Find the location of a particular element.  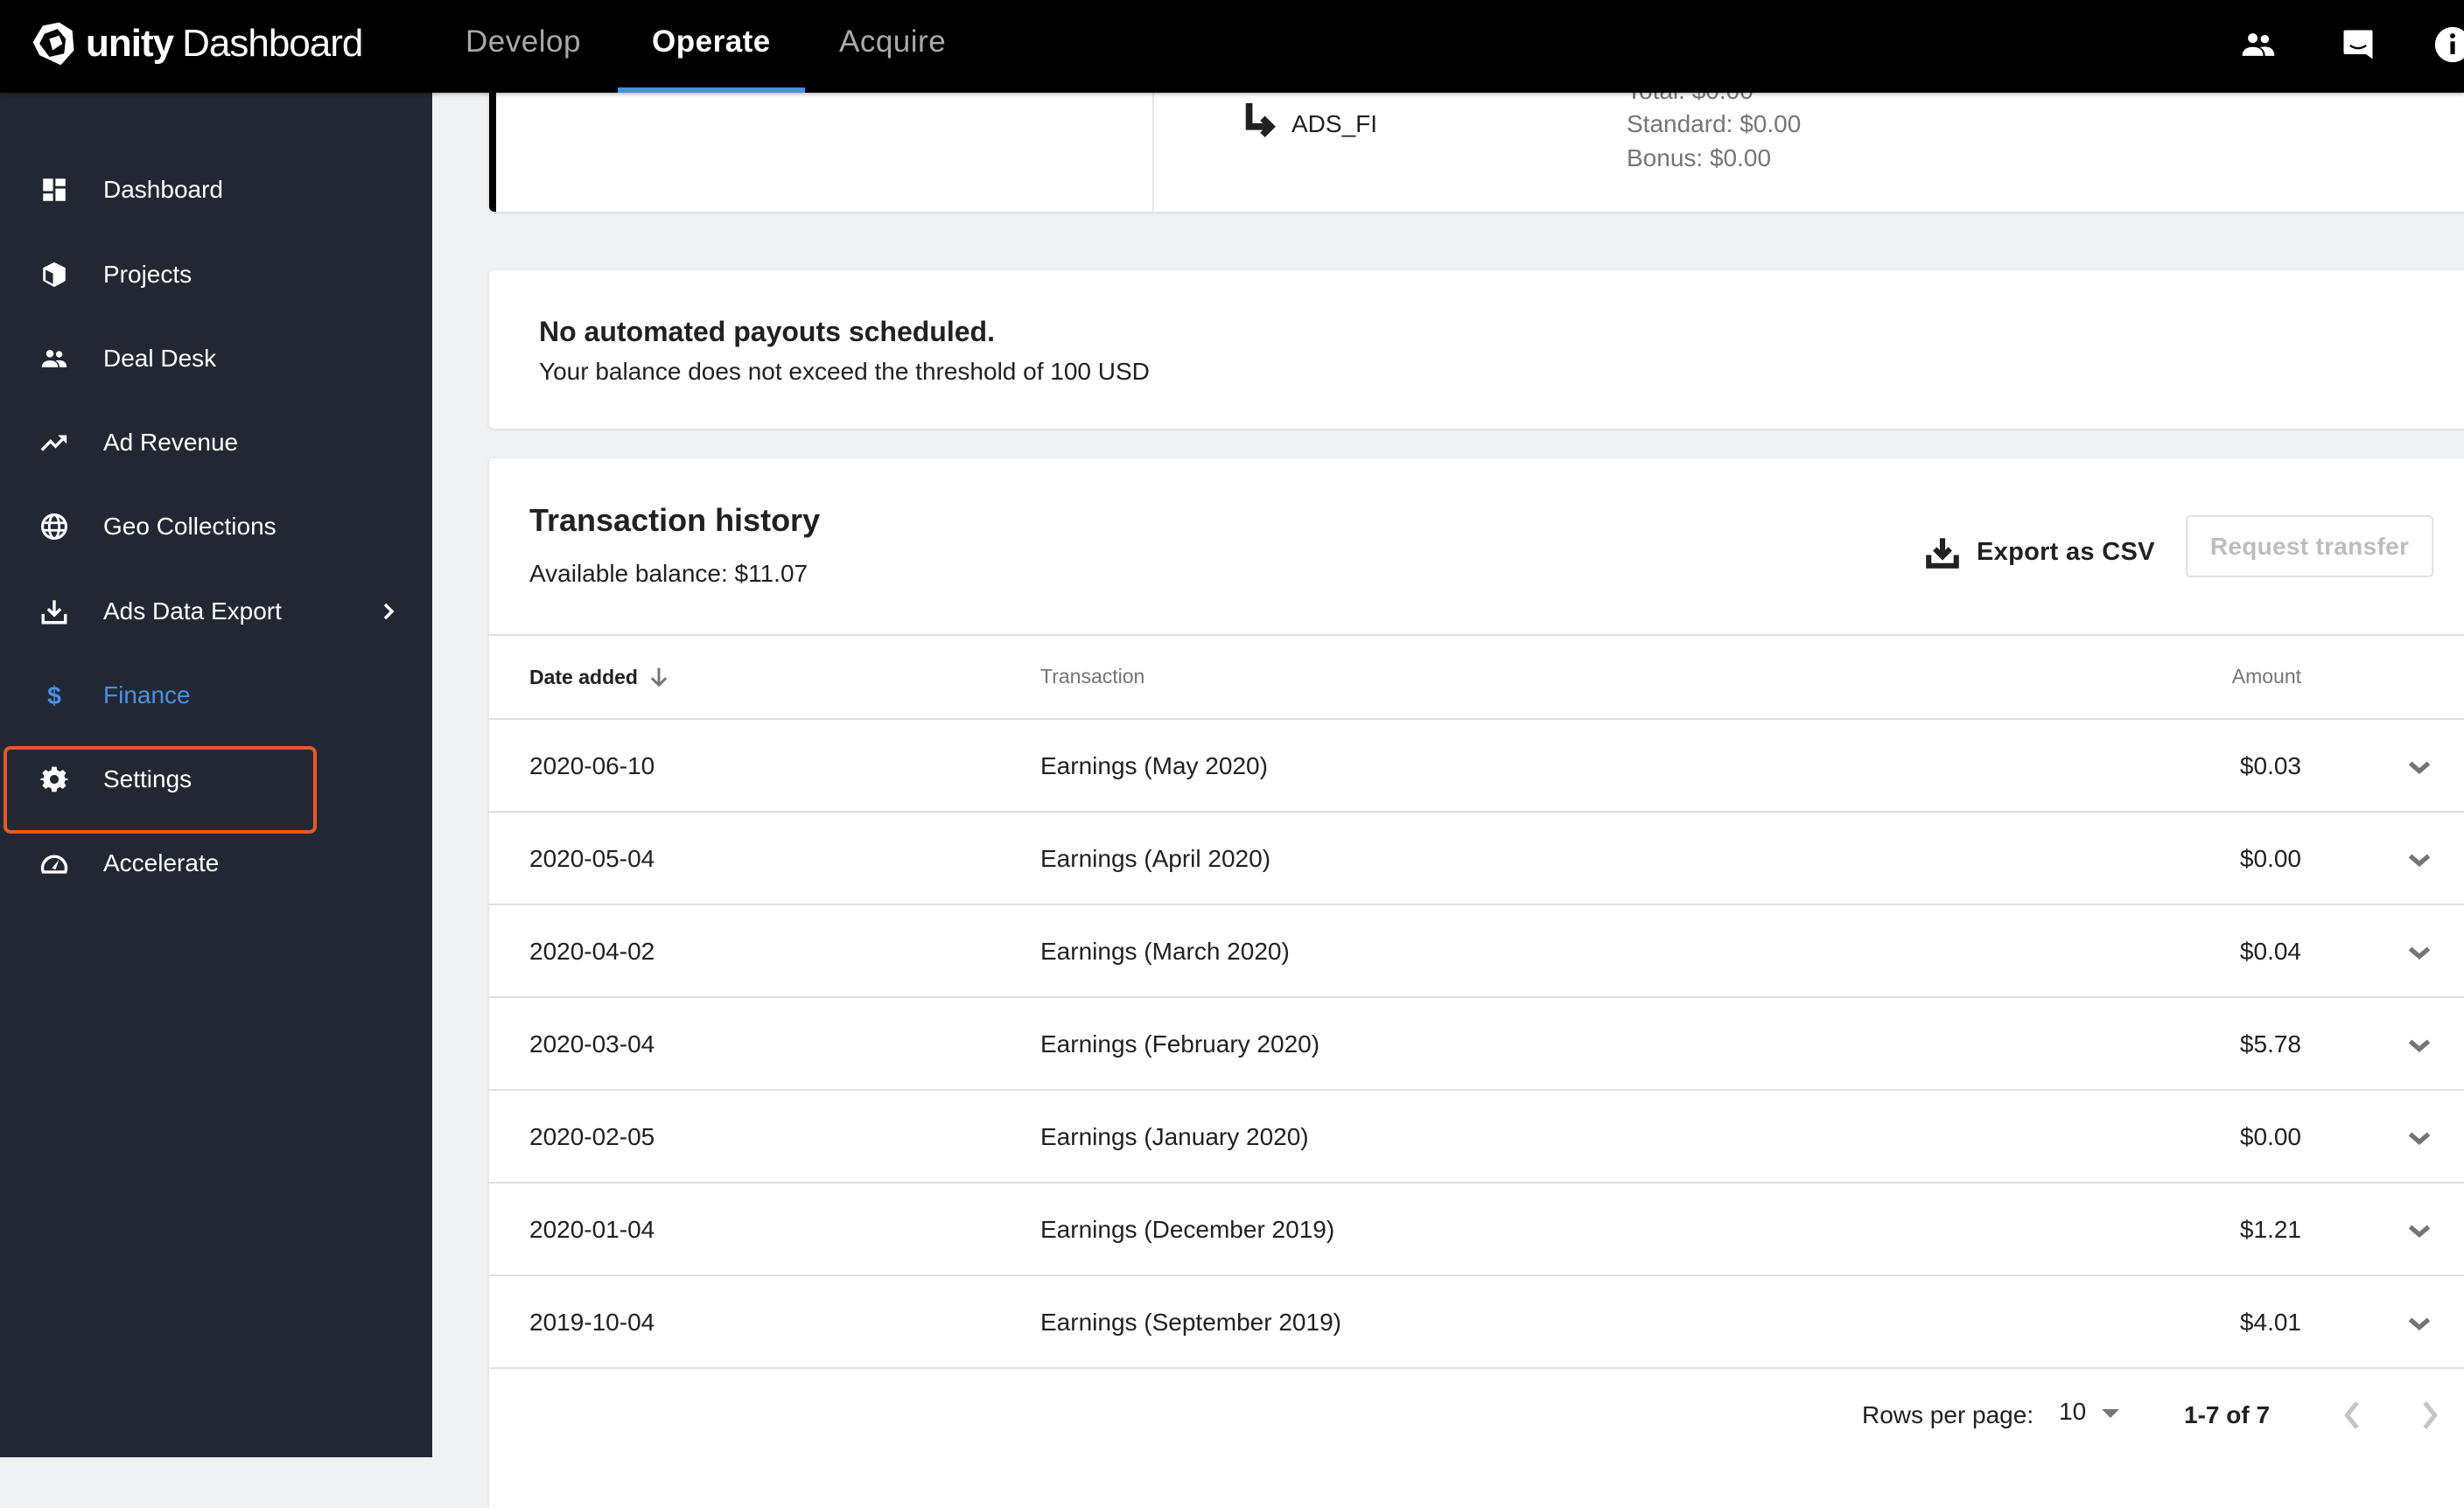

dollar-icon: $ is located at coordinates (54, 695).